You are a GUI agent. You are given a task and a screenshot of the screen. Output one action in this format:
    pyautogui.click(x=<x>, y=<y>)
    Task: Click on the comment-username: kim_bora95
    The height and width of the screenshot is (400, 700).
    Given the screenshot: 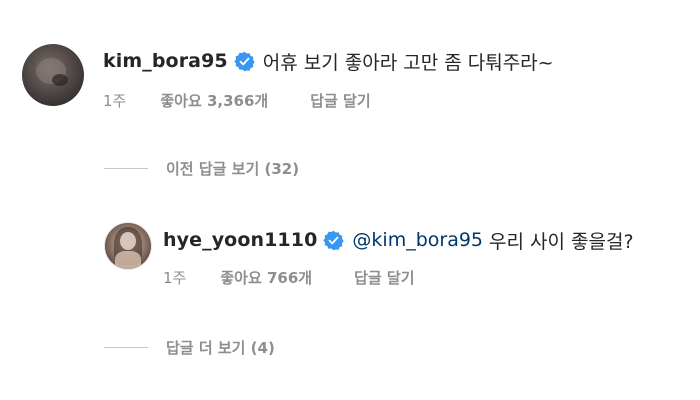 What is the action you would take?
    pyautogui.click(x=165, y=61)
    